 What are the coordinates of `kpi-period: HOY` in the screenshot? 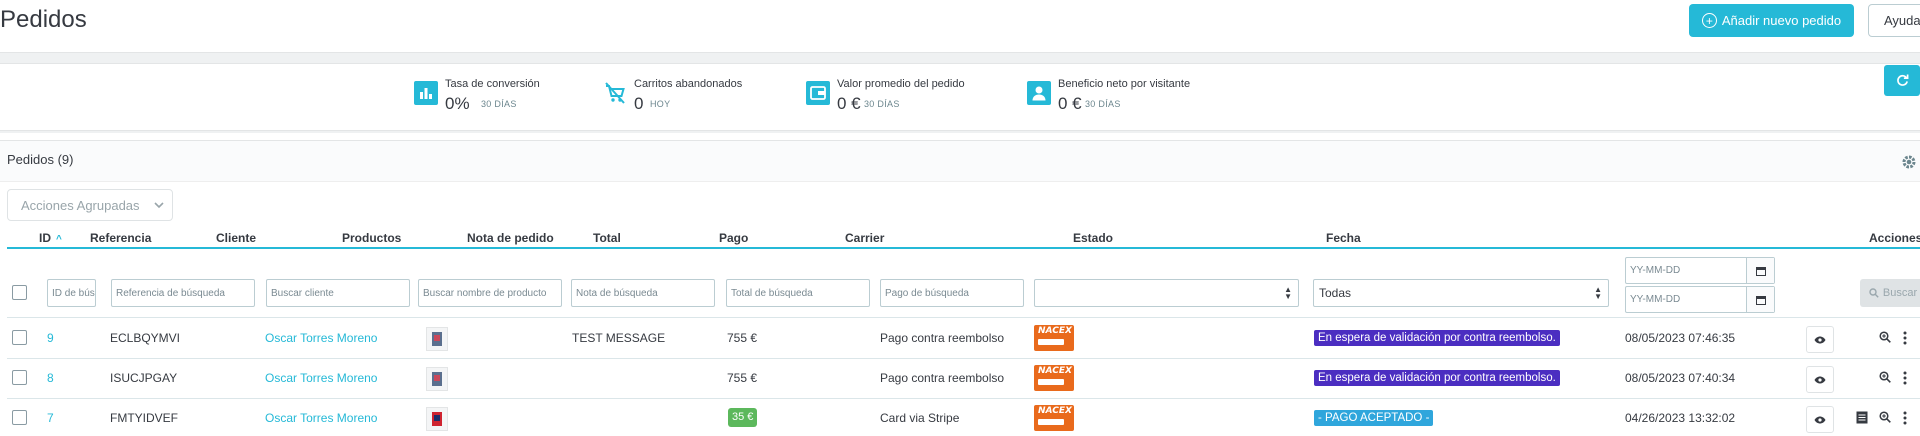 It's located at (660, 104).